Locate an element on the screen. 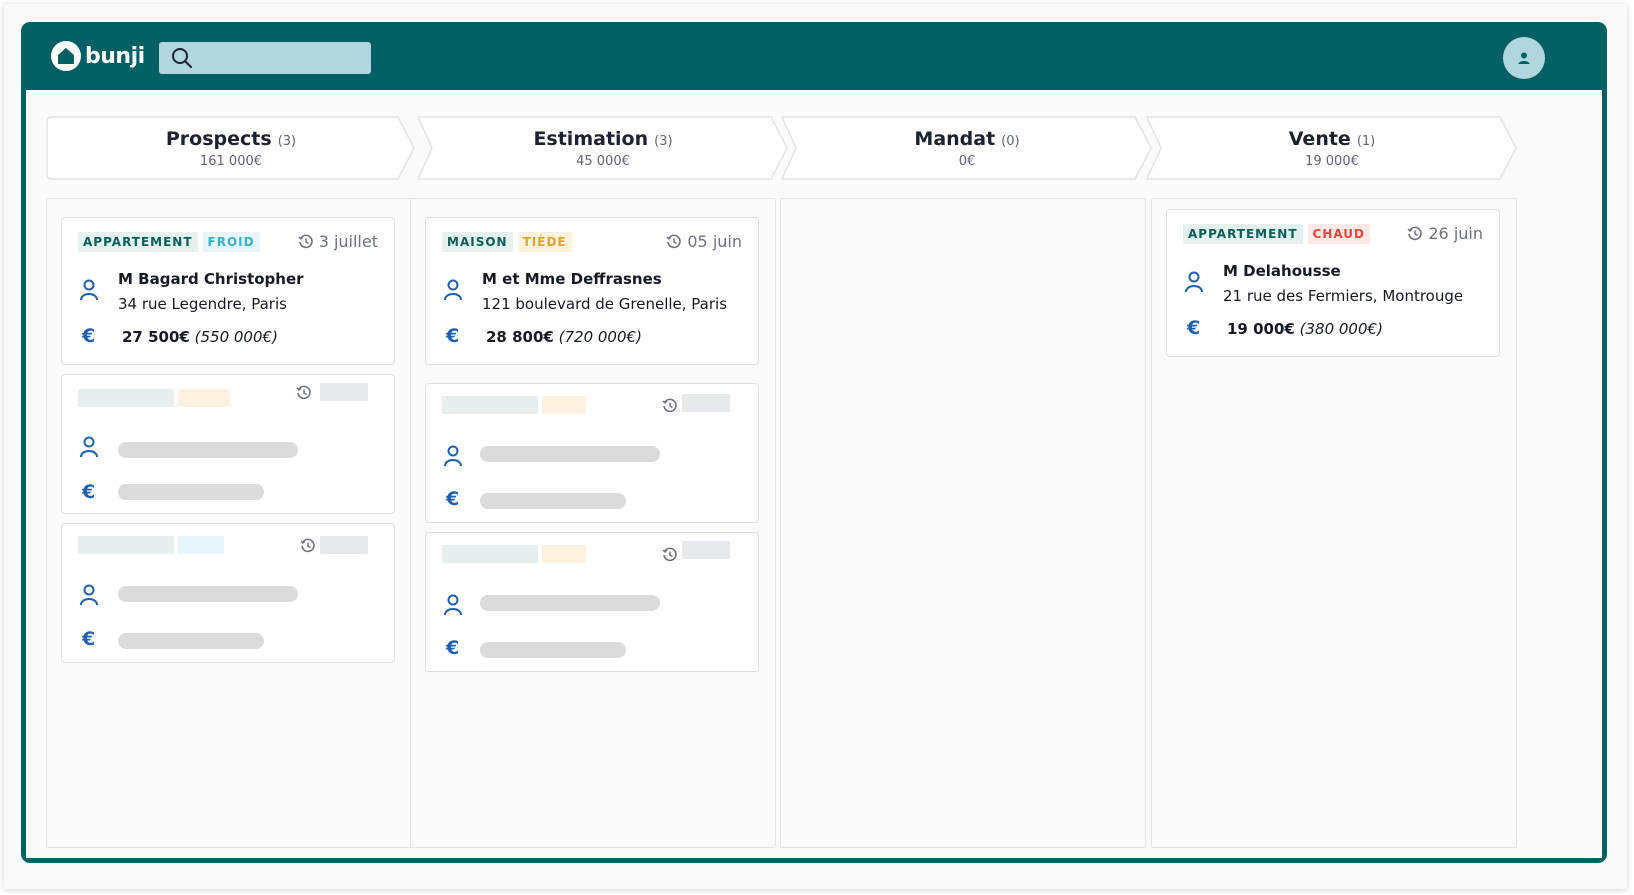  search-icon is located at coordinates (182, 58).